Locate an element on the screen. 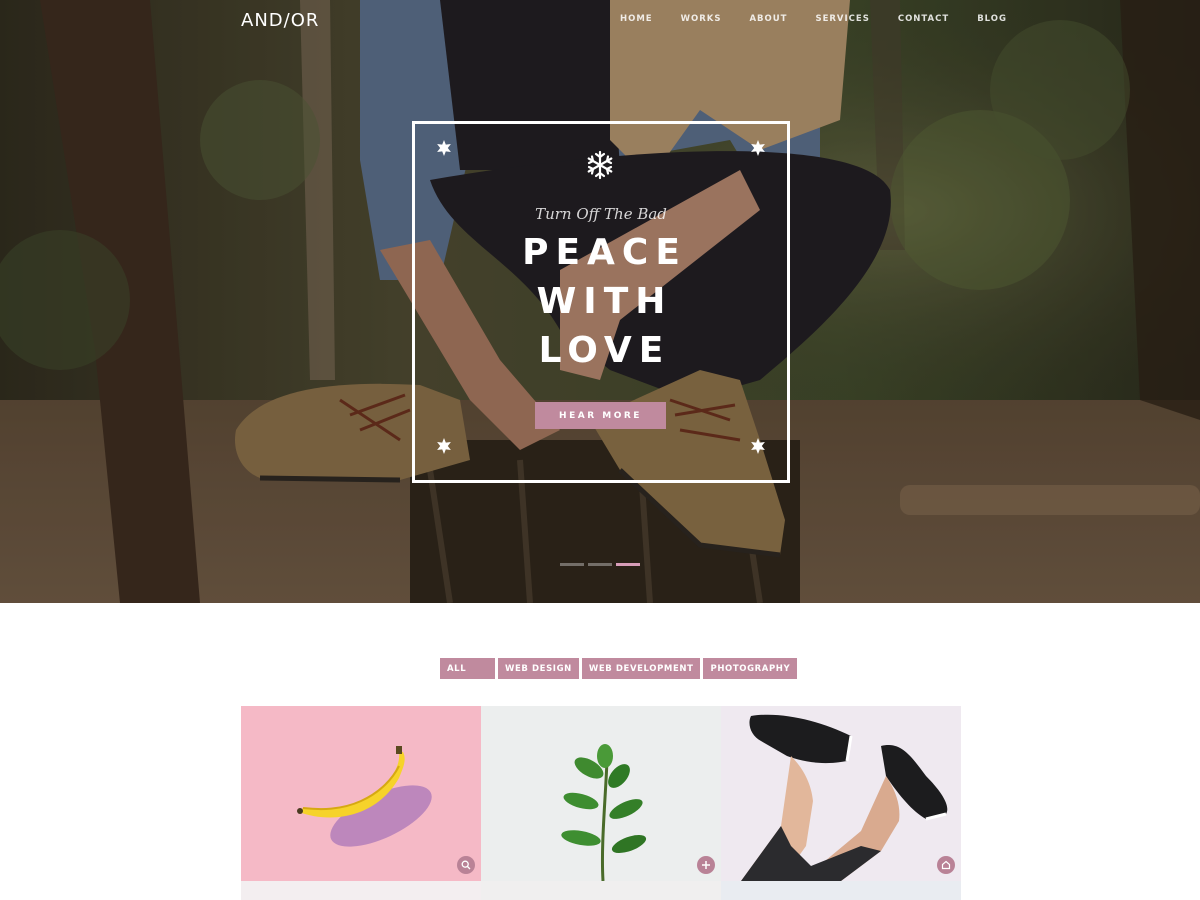  plus-icon is located at coordinates (706, 865).